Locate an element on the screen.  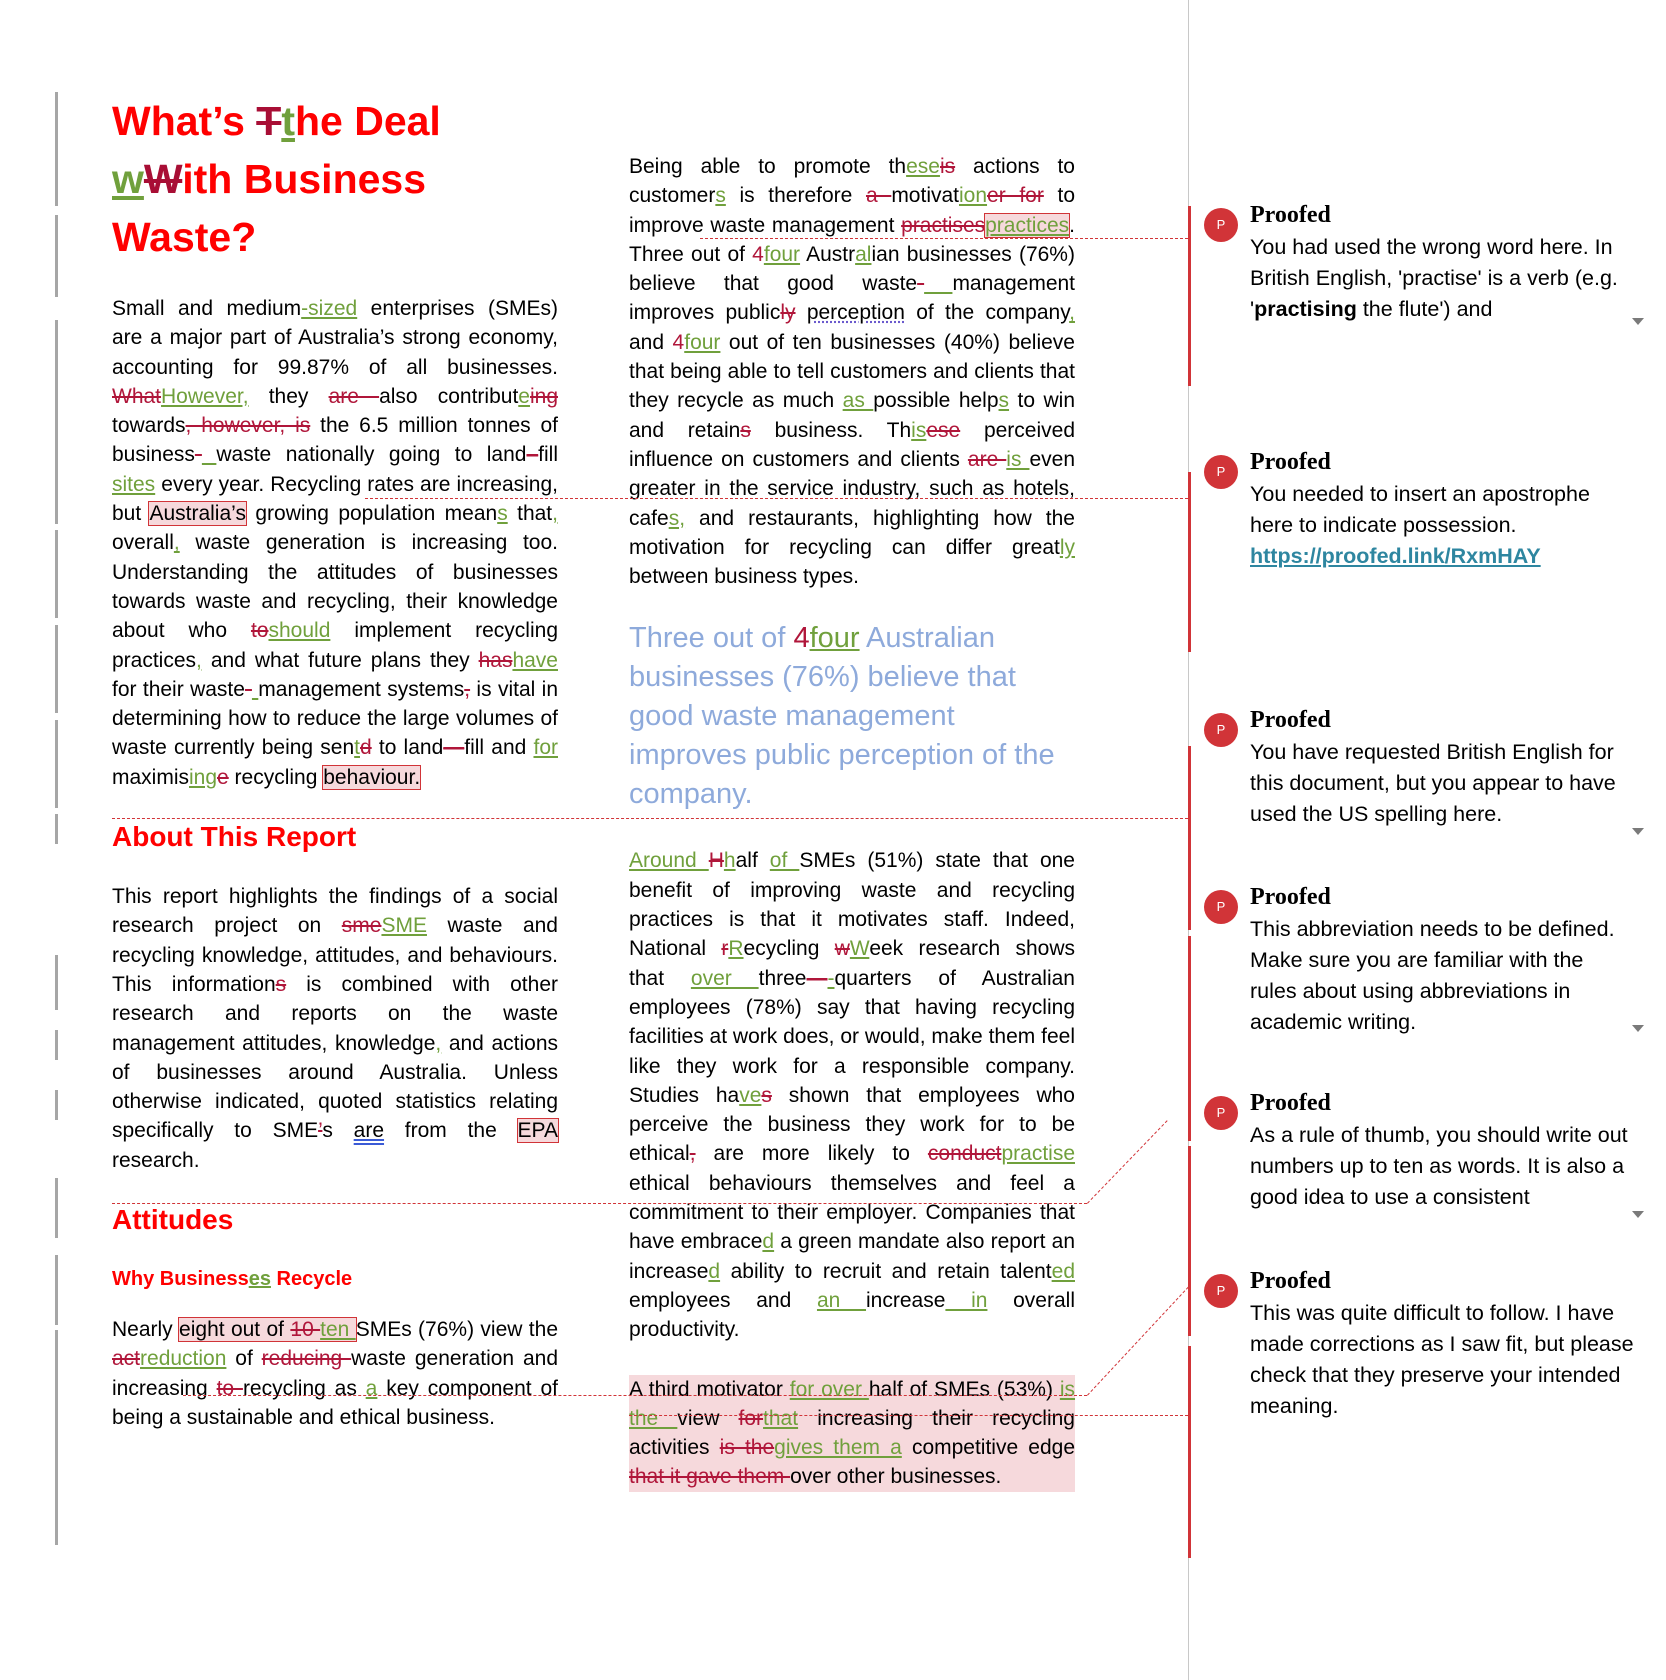
section-heading: About This Report is located at coordinates (335, 837).